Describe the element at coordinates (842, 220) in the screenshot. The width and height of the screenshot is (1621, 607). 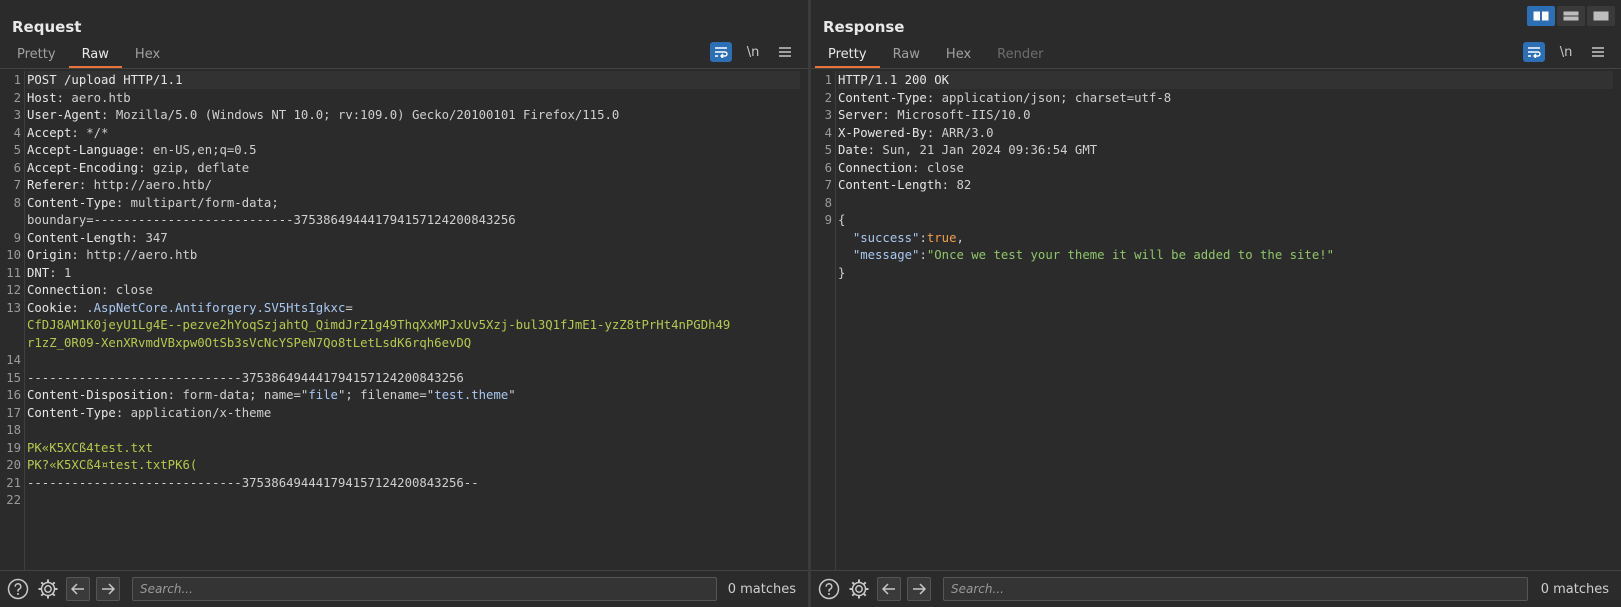
I see `code-token: {` at that location.